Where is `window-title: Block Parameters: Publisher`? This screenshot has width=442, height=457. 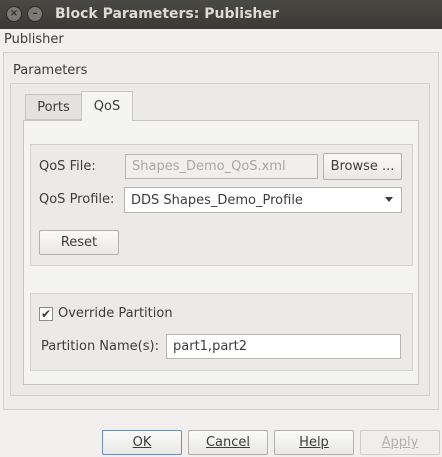 window-title: Block Parameters: Publisher is located at coordinates (167, 14).